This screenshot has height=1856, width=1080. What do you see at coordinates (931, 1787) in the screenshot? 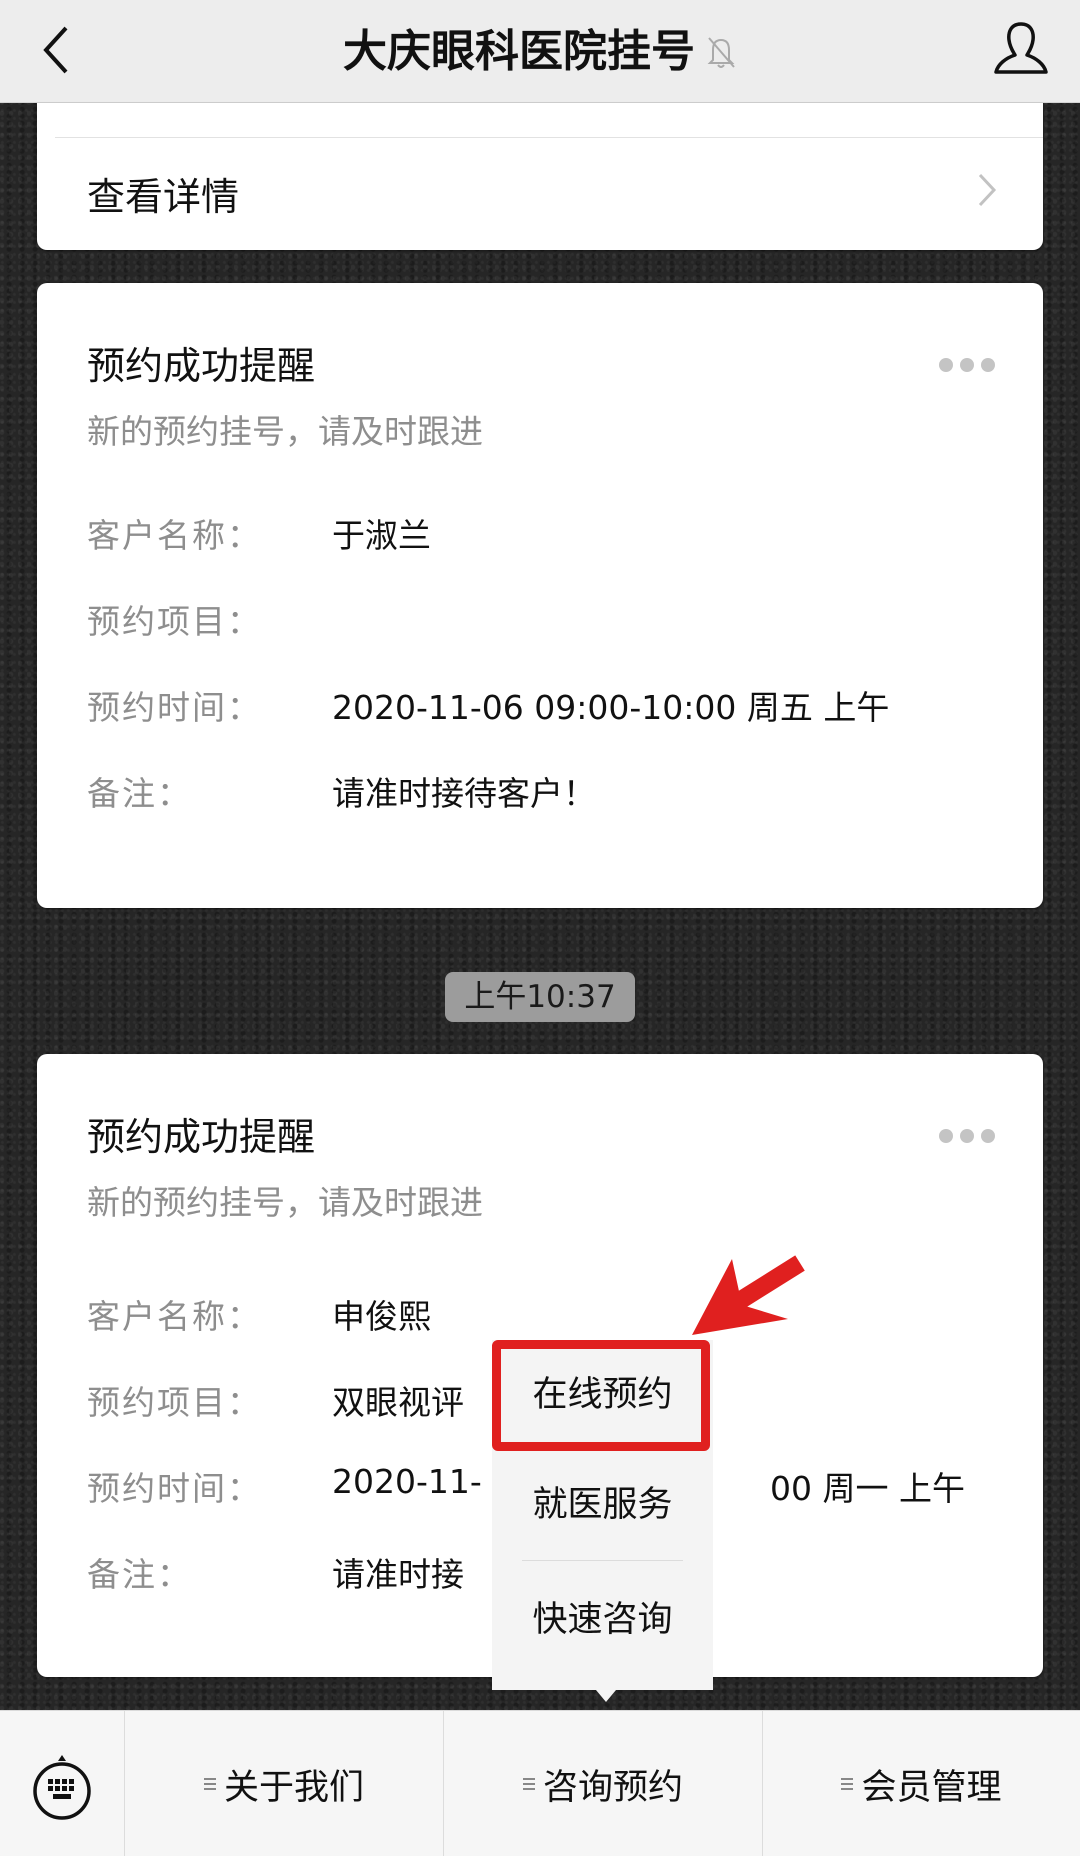
I see `menu-tab-label: 会员管理` at bounding box center [931, 1787].